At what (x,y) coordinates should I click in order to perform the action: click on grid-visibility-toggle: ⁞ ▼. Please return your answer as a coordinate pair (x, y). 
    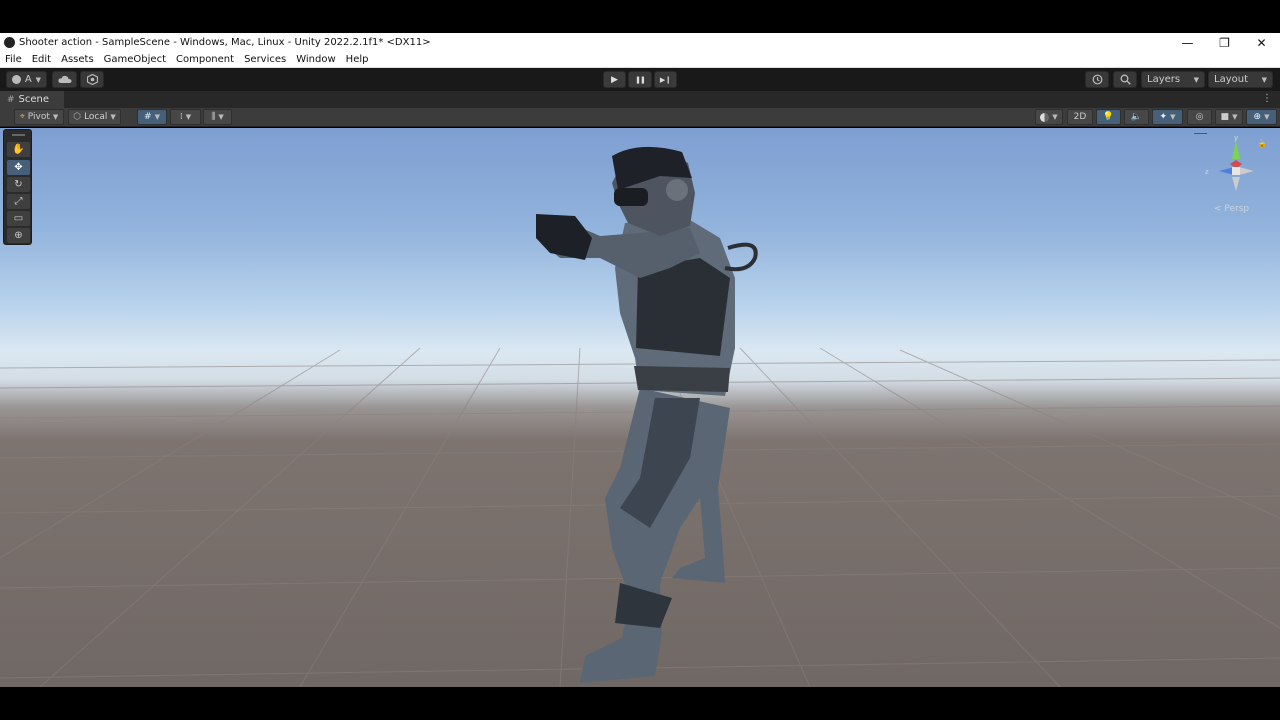
    Looking at the image, I should click on (185, 117).